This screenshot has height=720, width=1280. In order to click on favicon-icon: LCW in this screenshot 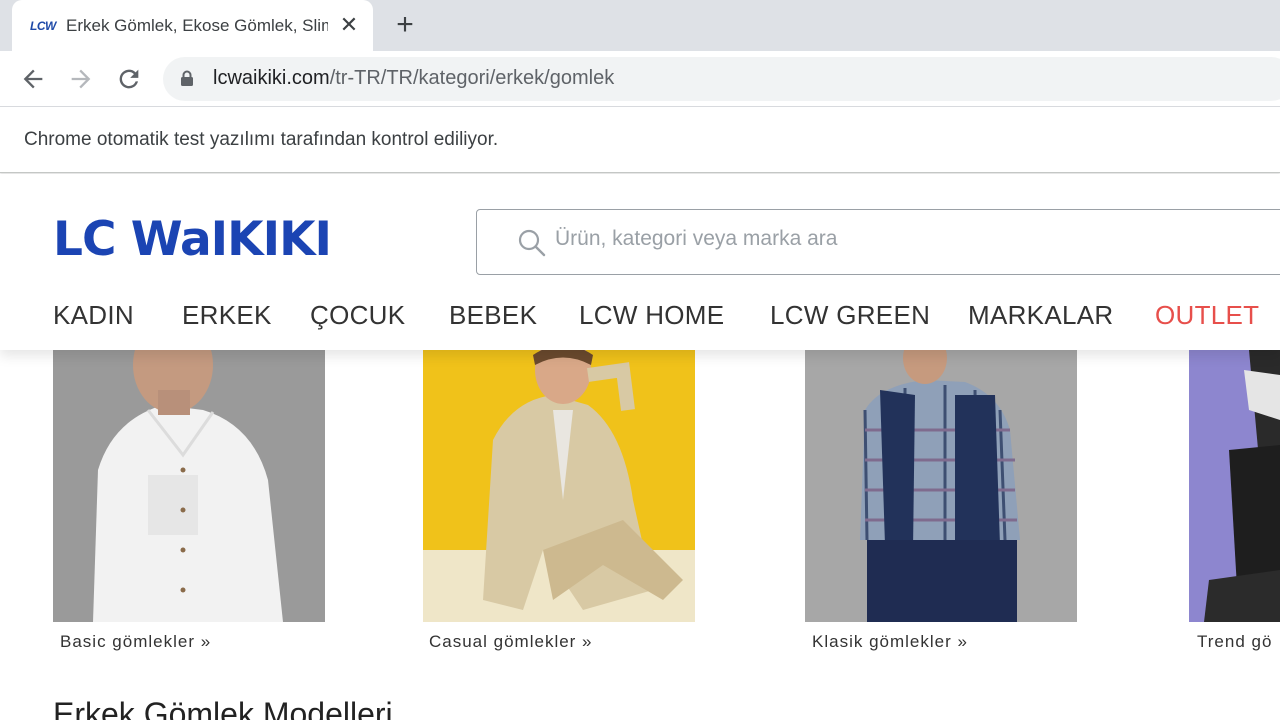, I will do `click(43, 26)`.